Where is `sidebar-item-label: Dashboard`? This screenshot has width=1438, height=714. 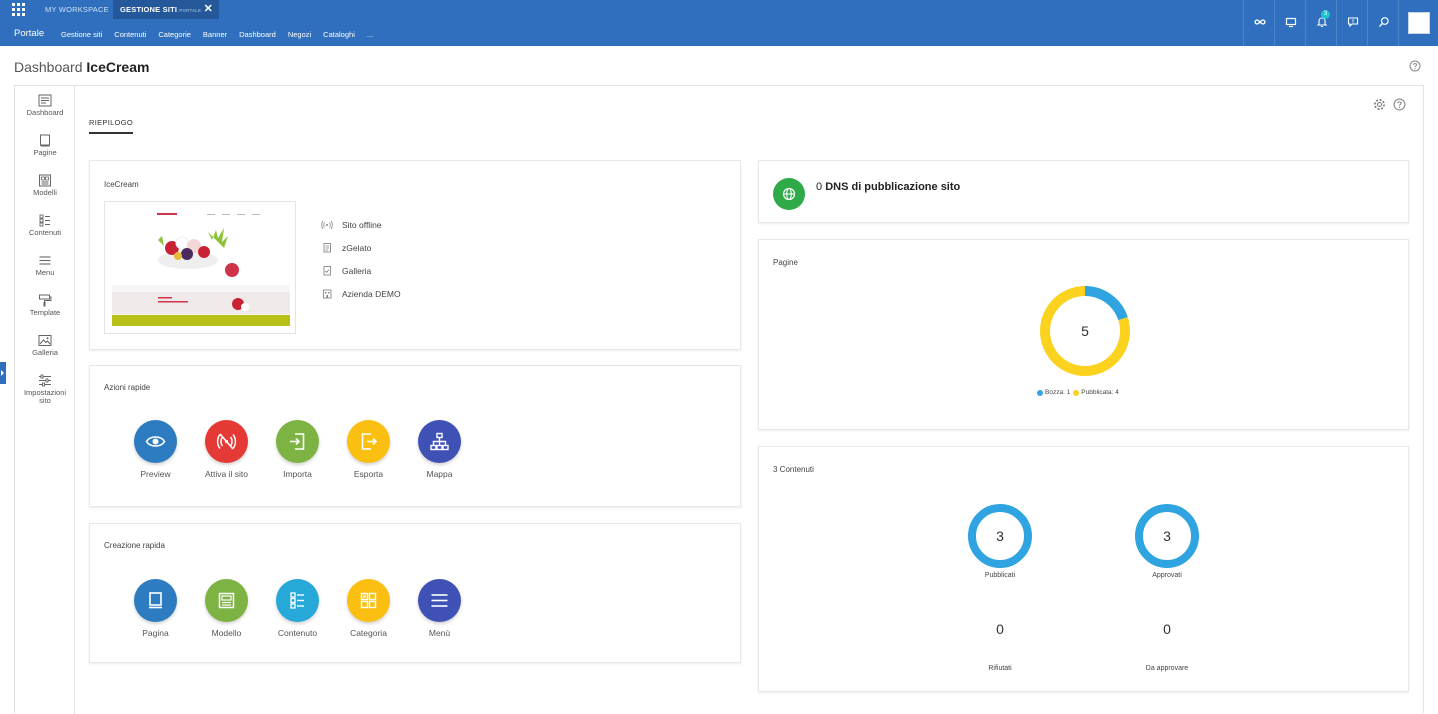 sidebar-item-label: Dashboard is located at coordinates (45, 112).